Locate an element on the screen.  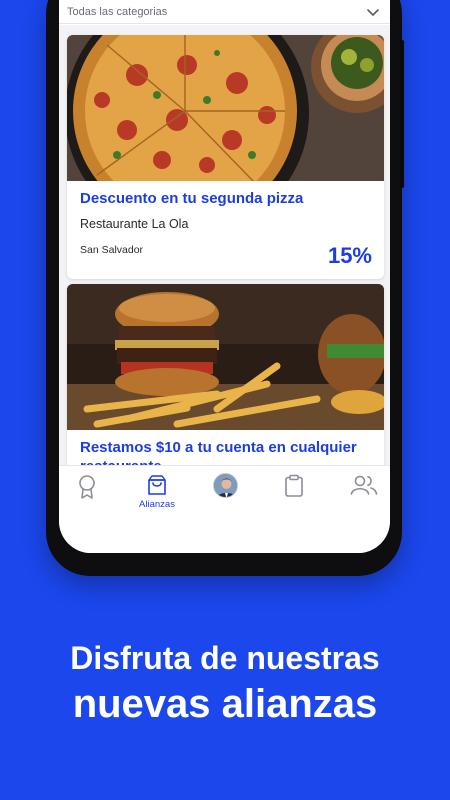
category-dropdown: Todas las categorias is located at coordinates (224, 12).